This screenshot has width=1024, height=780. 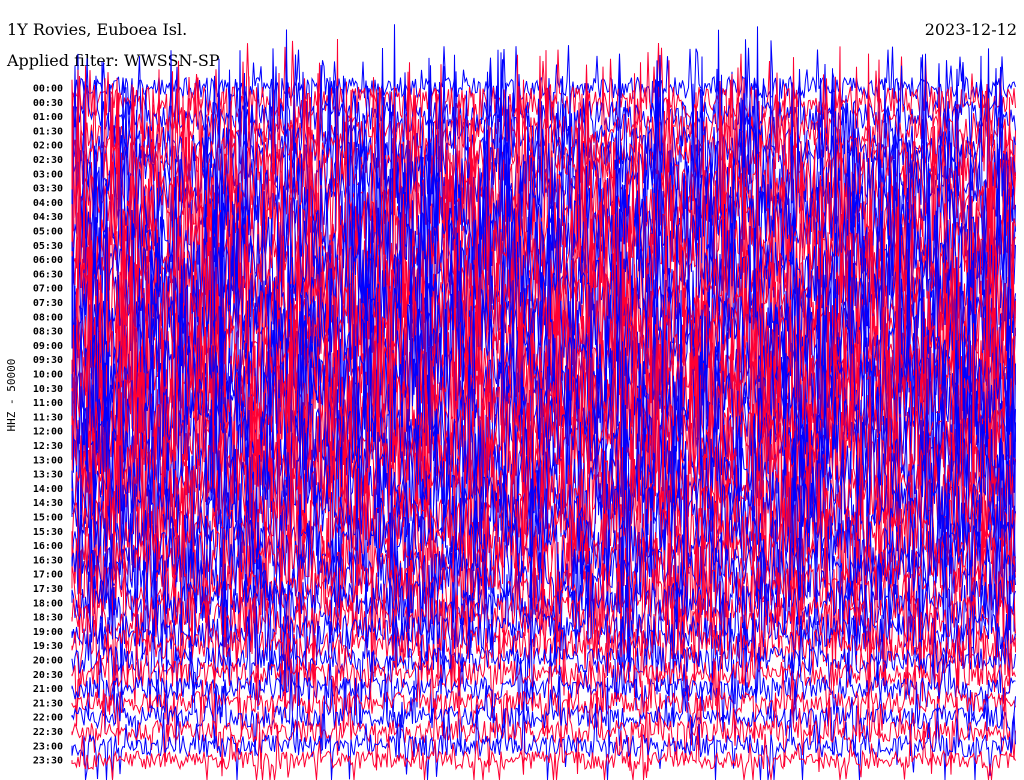 What do you see at coordinates (48, 146) in the screenshot?
I see `row-time-label: 02:00` at bounding box center [48, 146].